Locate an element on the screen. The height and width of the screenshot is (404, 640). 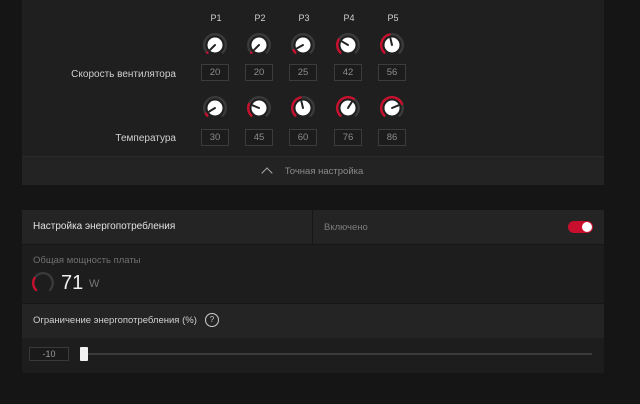
fan-speed-value-3: 25 is located at coordinates (303, 72).